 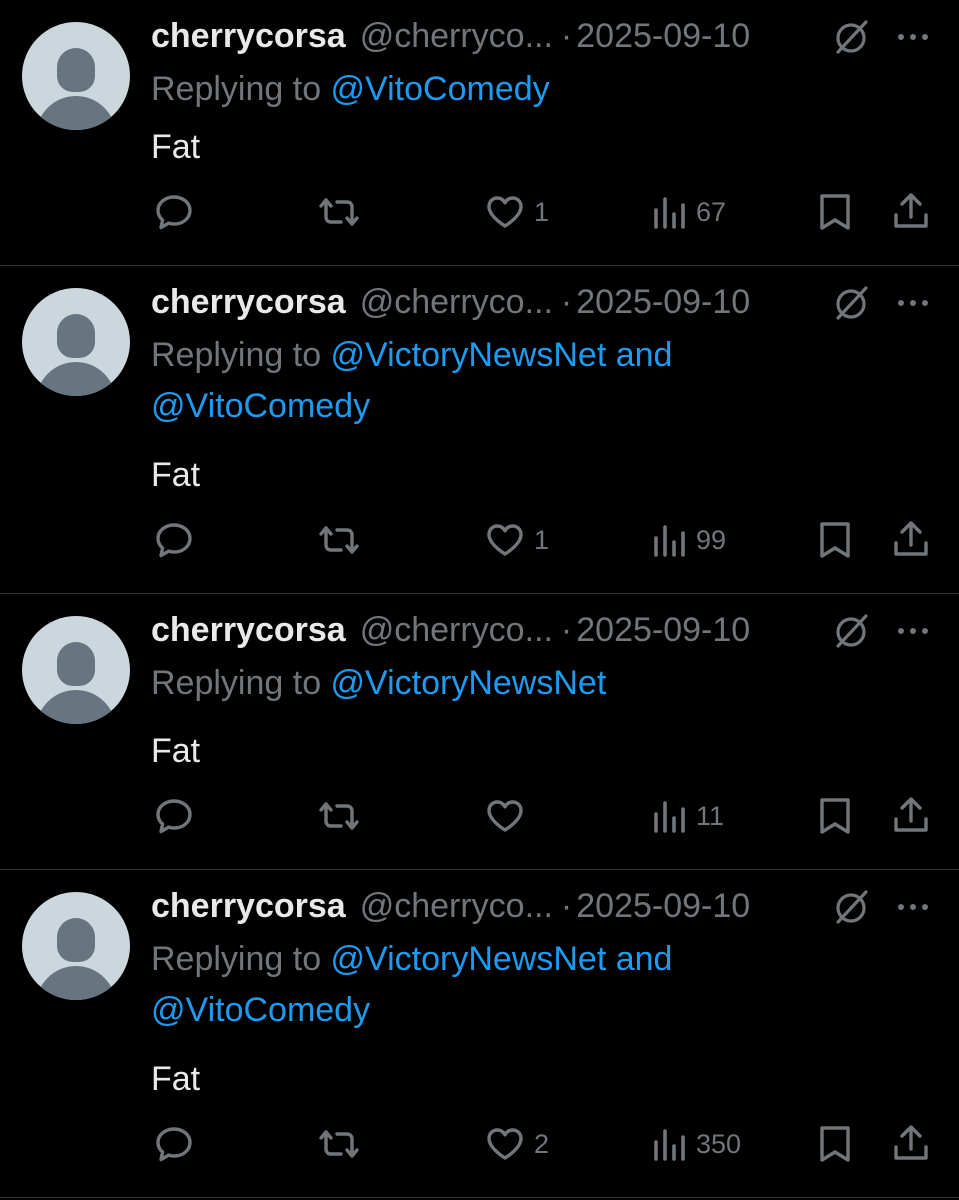 I want to click on views-button: 67, so click(x=689, y=212).